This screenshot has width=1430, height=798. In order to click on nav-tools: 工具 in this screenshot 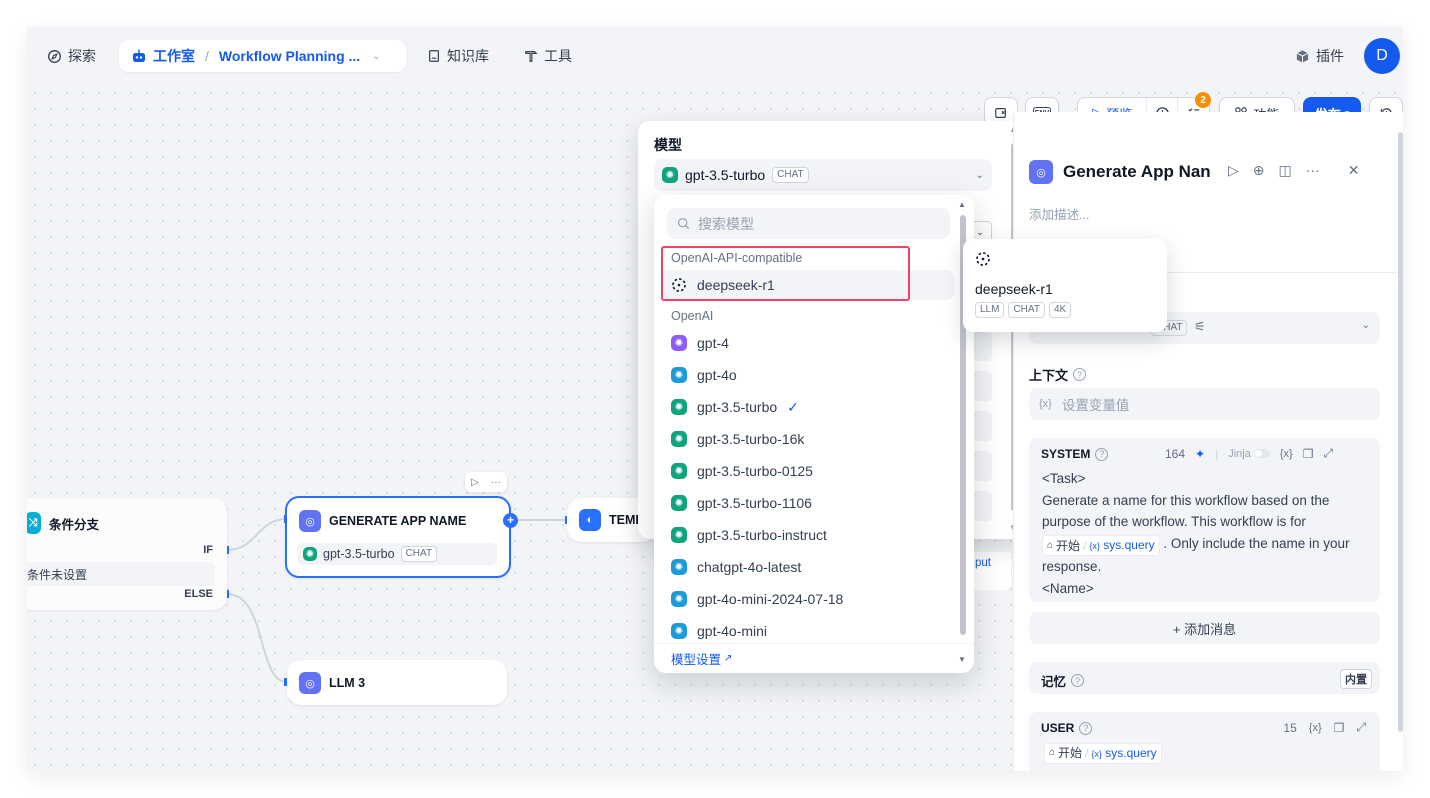, I will do `click(548, 56)`.